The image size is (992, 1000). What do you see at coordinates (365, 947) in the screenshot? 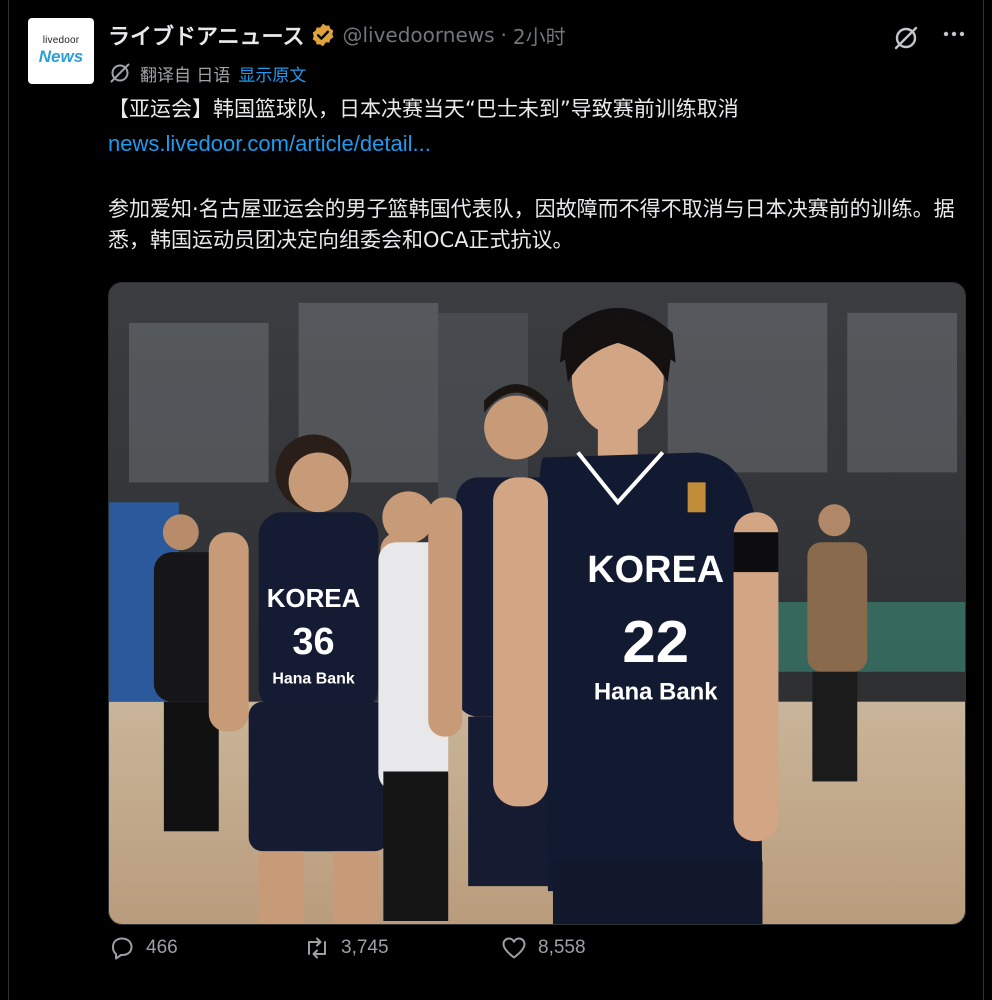
I see `repost-count: 3,745` at bounding box center [365, 947].